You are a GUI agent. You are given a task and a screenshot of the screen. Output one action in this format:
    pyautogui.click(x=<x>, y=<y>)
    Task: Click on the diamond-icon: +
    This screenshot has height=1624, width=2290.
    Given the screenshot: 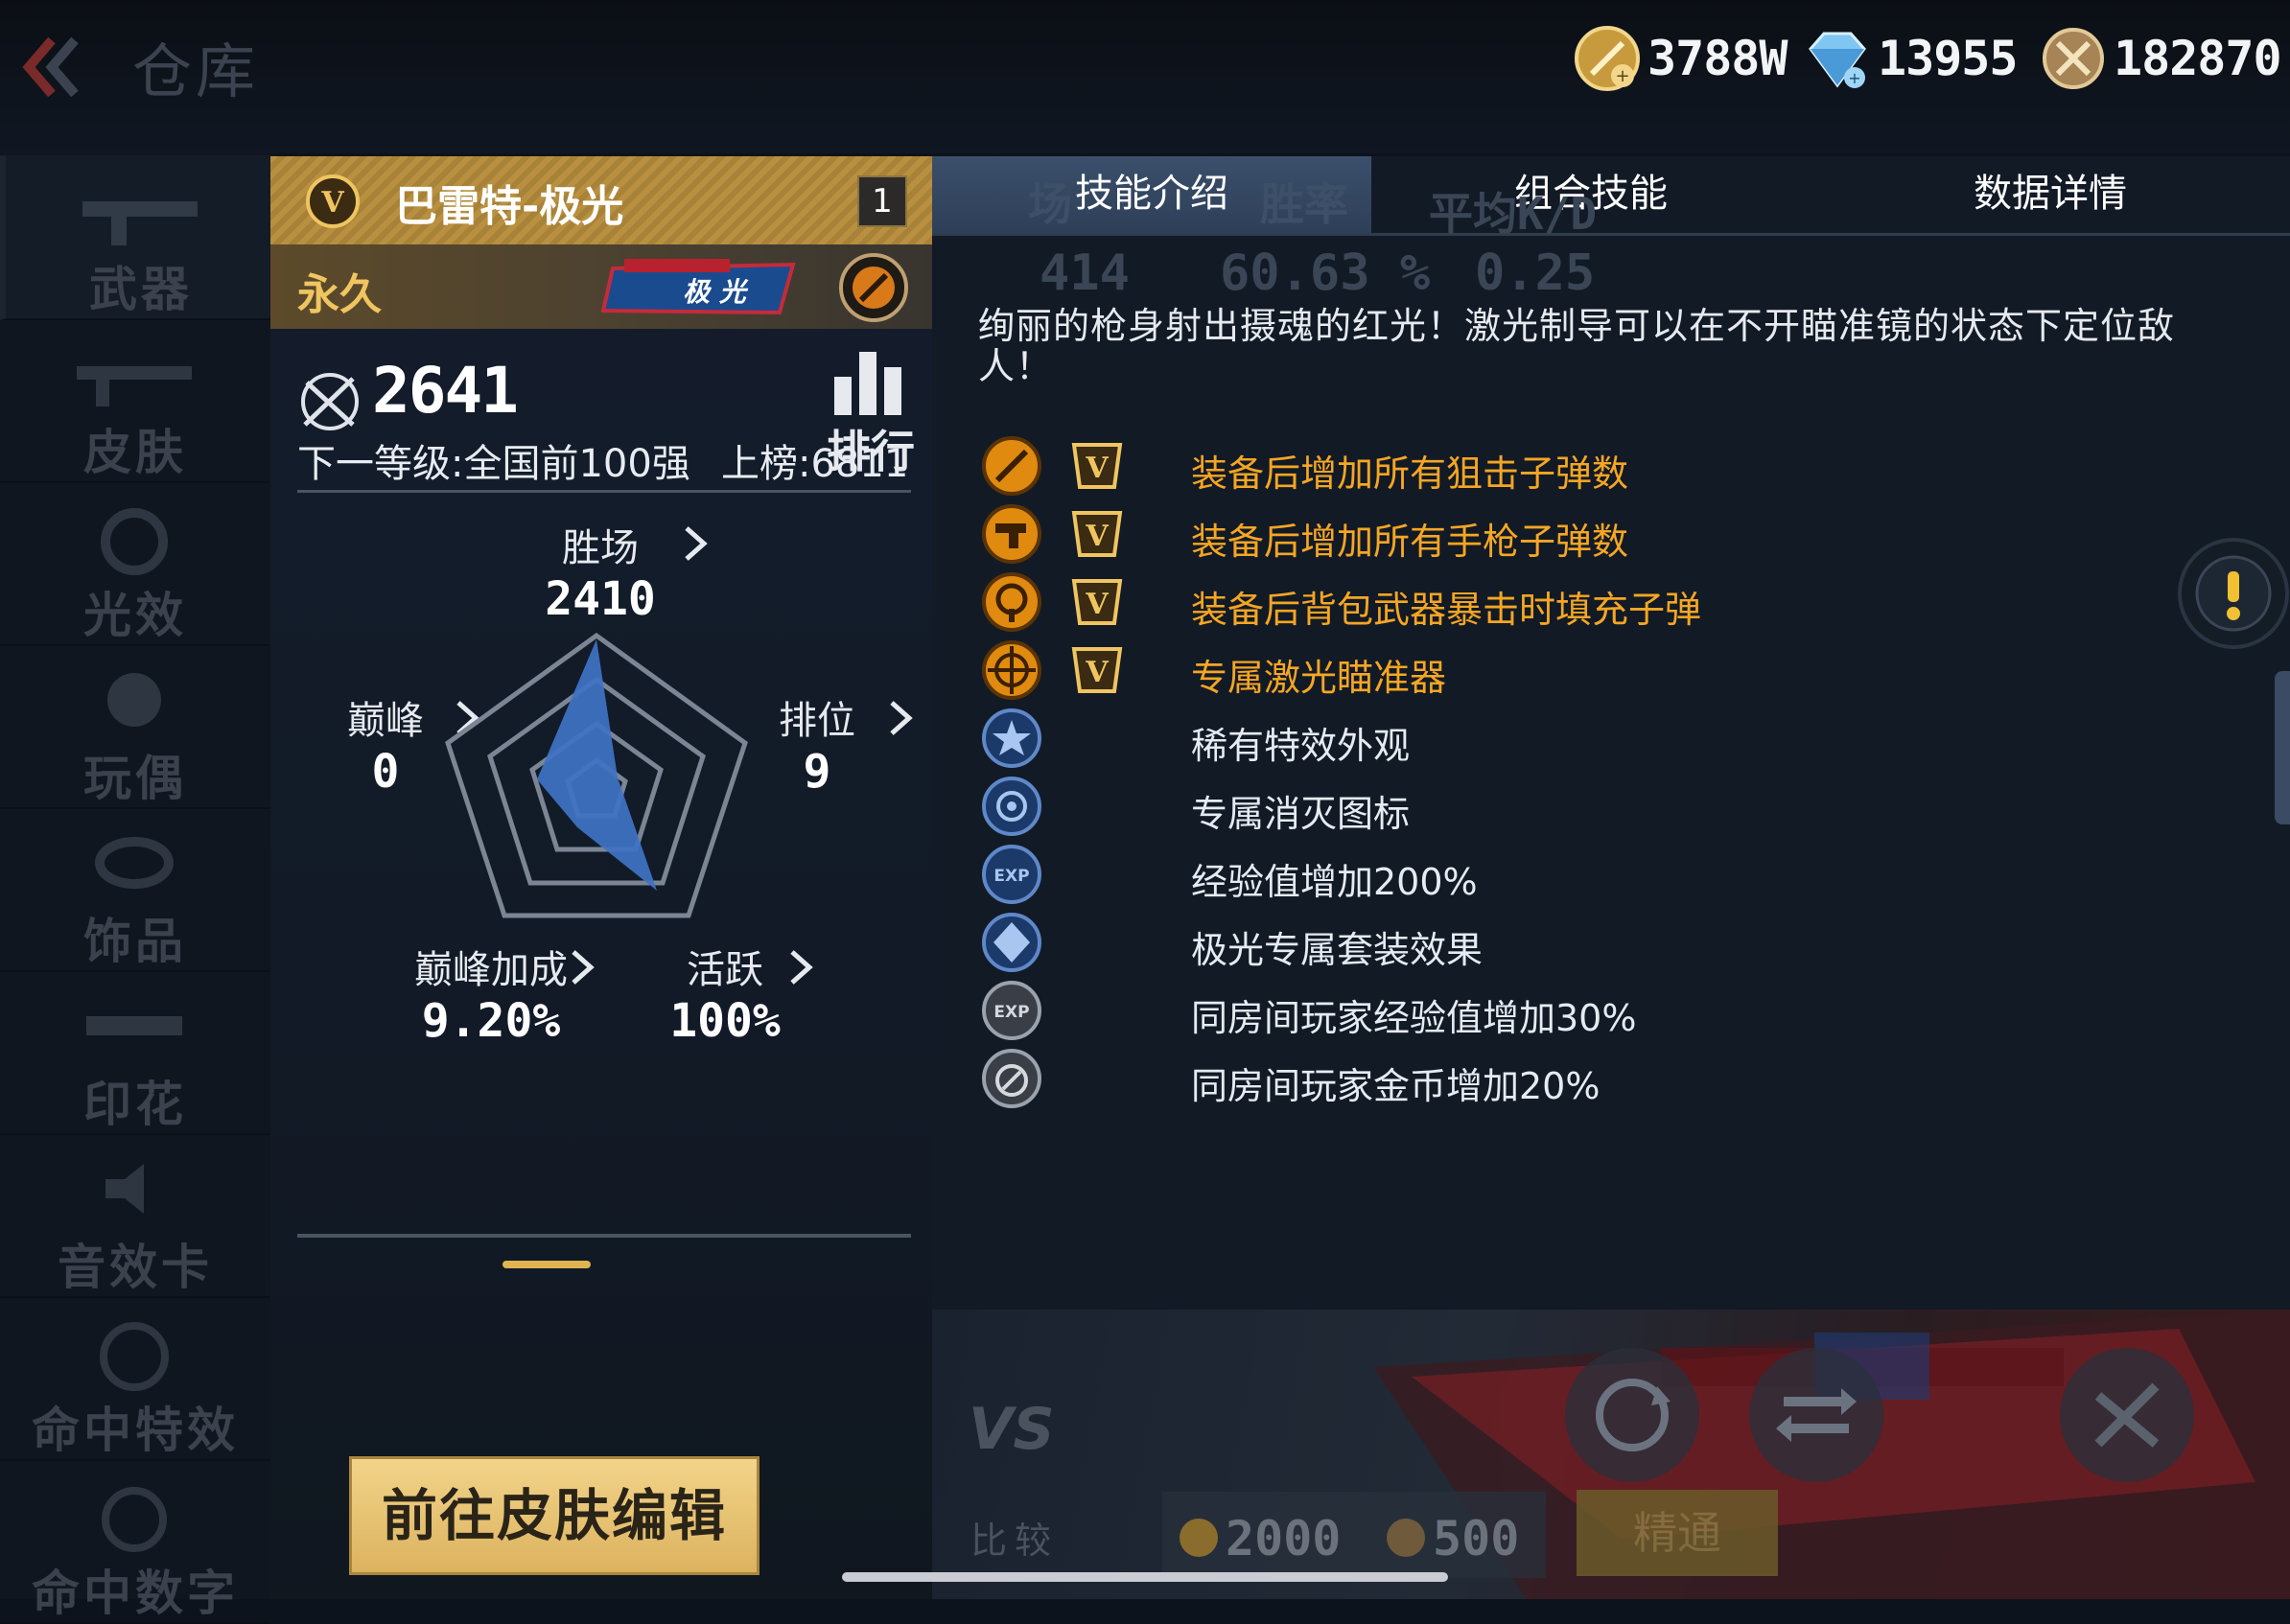 What is the action you would take?
    pyautogui.click(x=1837, y=60)
    